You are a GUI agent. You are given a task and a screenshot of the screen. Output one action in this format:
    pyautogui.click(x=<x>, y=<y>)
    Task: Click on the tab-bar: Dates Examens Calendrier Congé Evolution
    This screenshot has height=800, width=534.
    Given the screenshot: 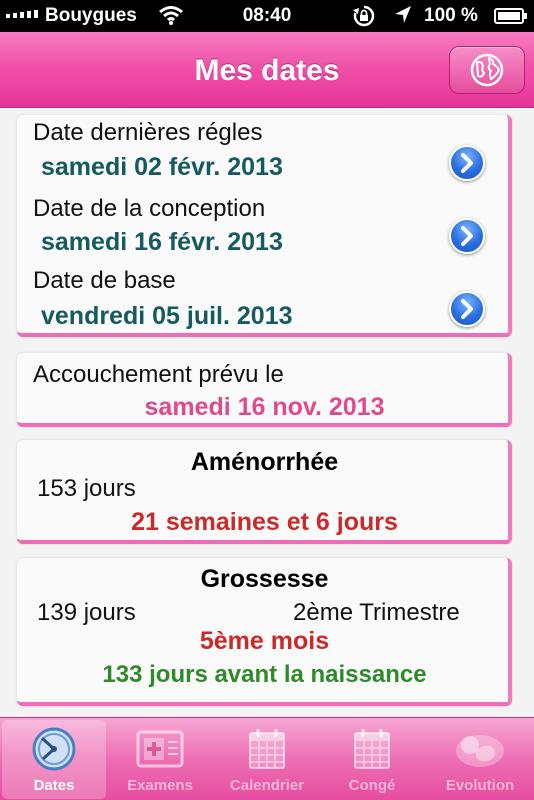 What is the action you would take?
    pyautogui.click(x=267, y=758)
    